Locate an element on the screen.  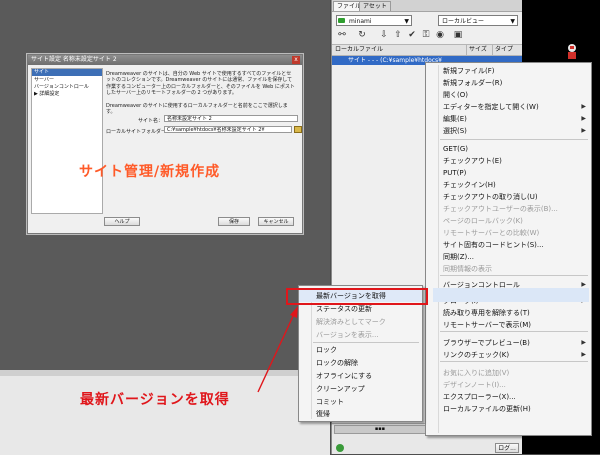
menu-item-label: ローカルファイルの更新(H) is located at coordinates (487, 409).